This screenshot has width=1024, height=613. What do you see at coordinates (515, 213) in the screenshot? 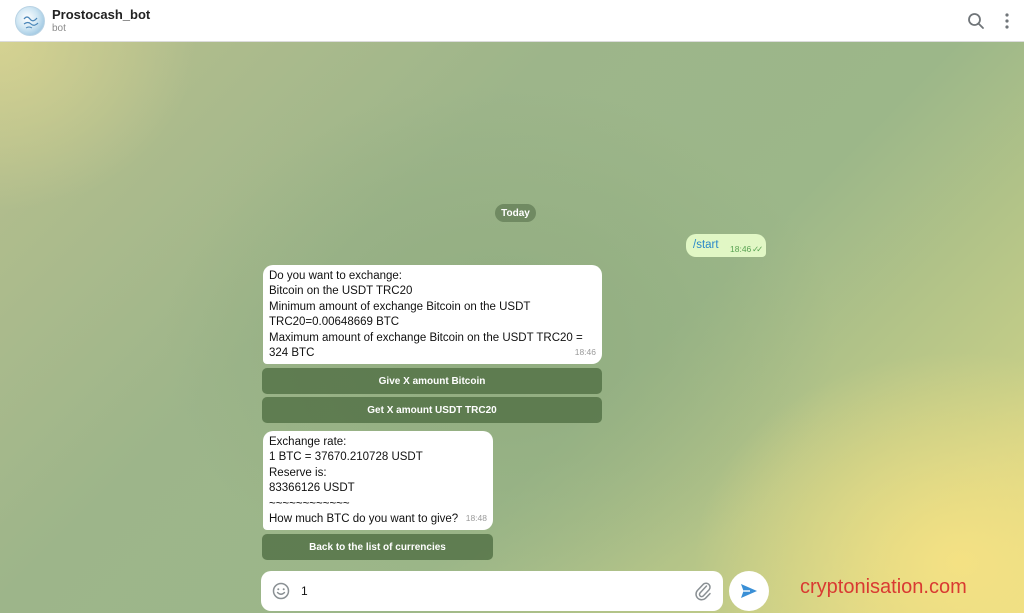
I see `date-separator: Today` at bounding box center [515, 213].